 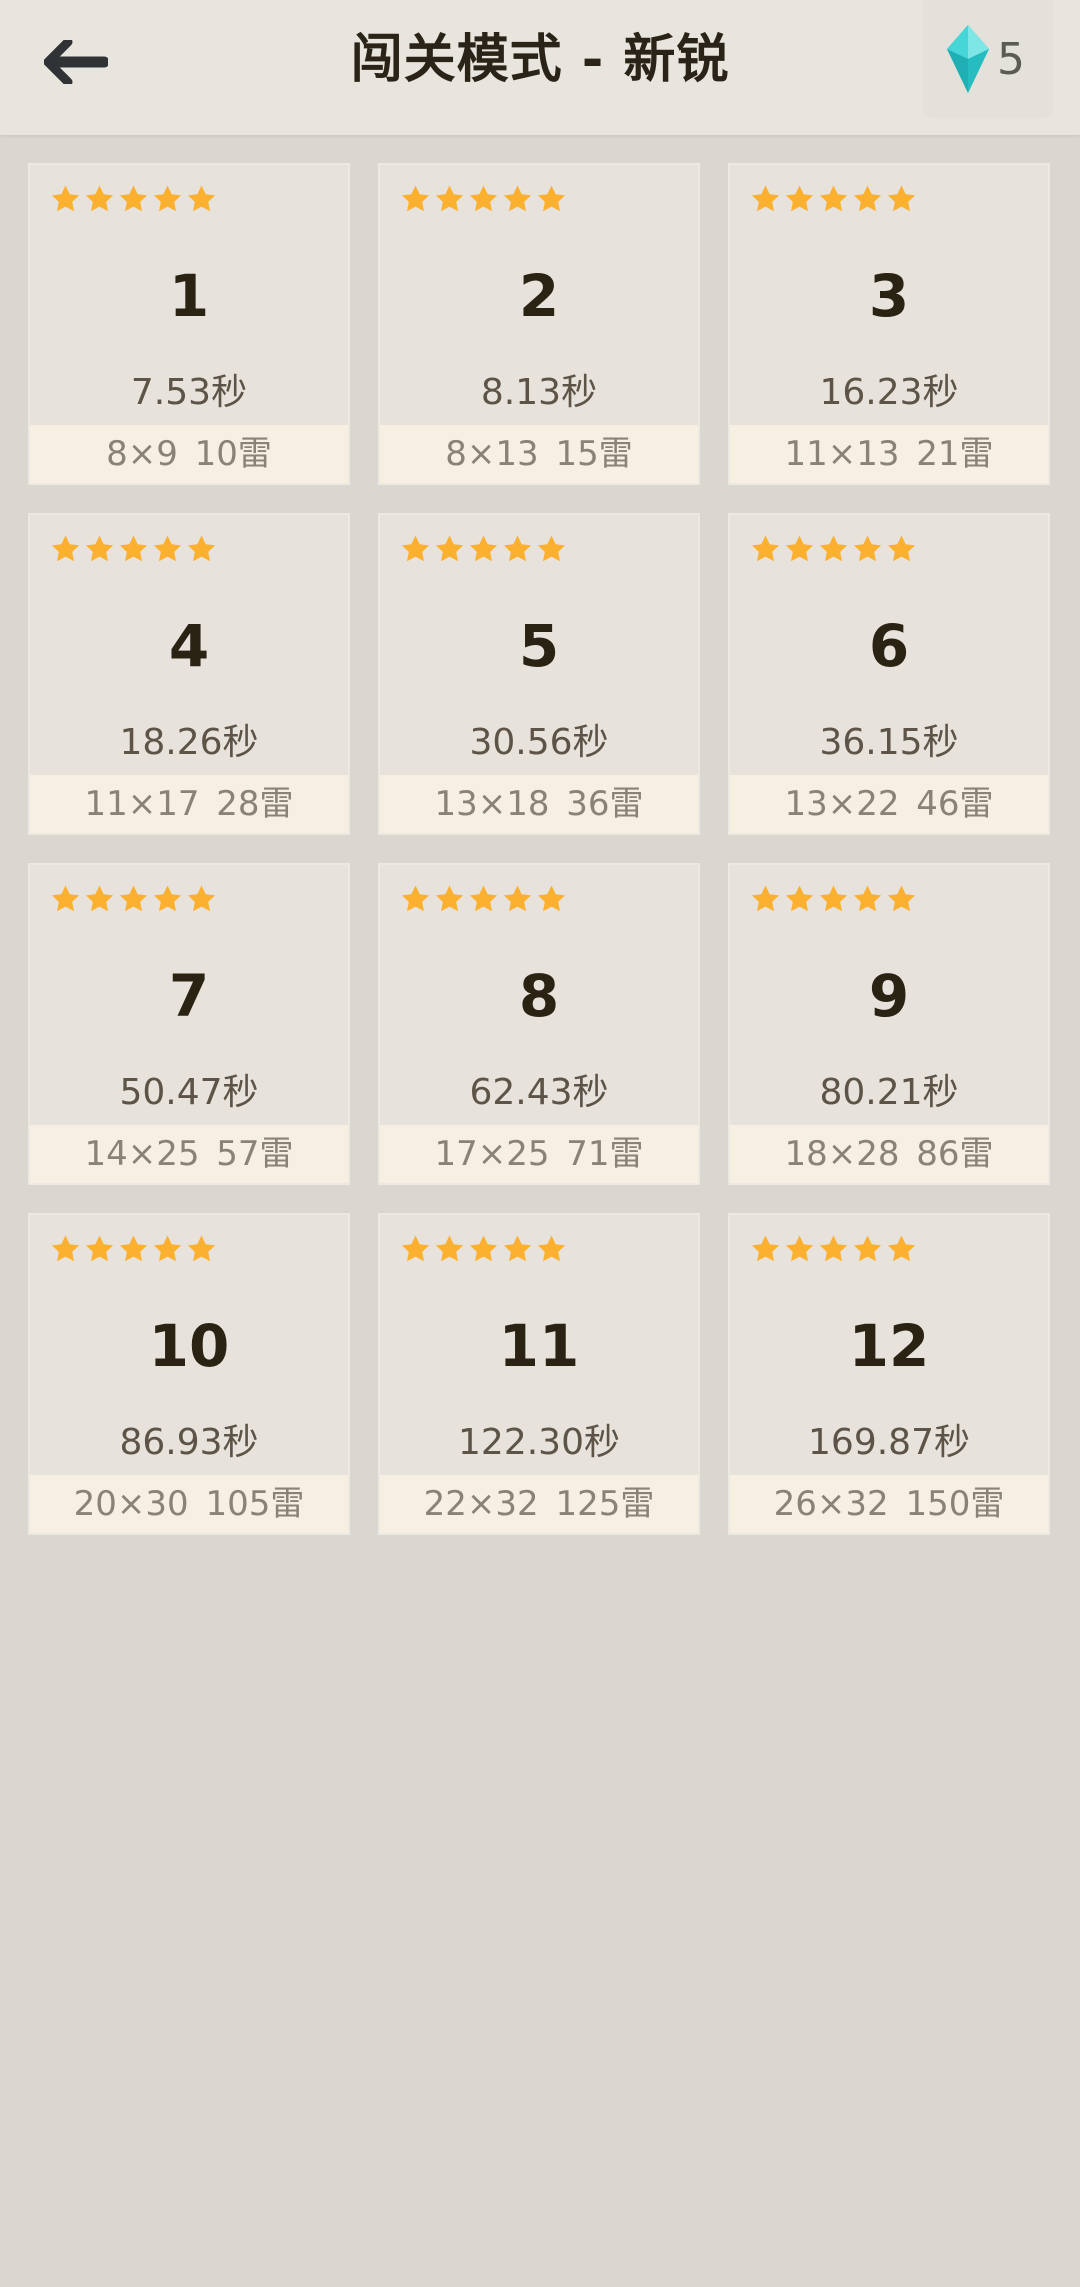 What do you see at coordinates (539, 1504) in the screenshot?
I see `level-board-info: 22×32 125雷` at bounding box center [539, 1504].